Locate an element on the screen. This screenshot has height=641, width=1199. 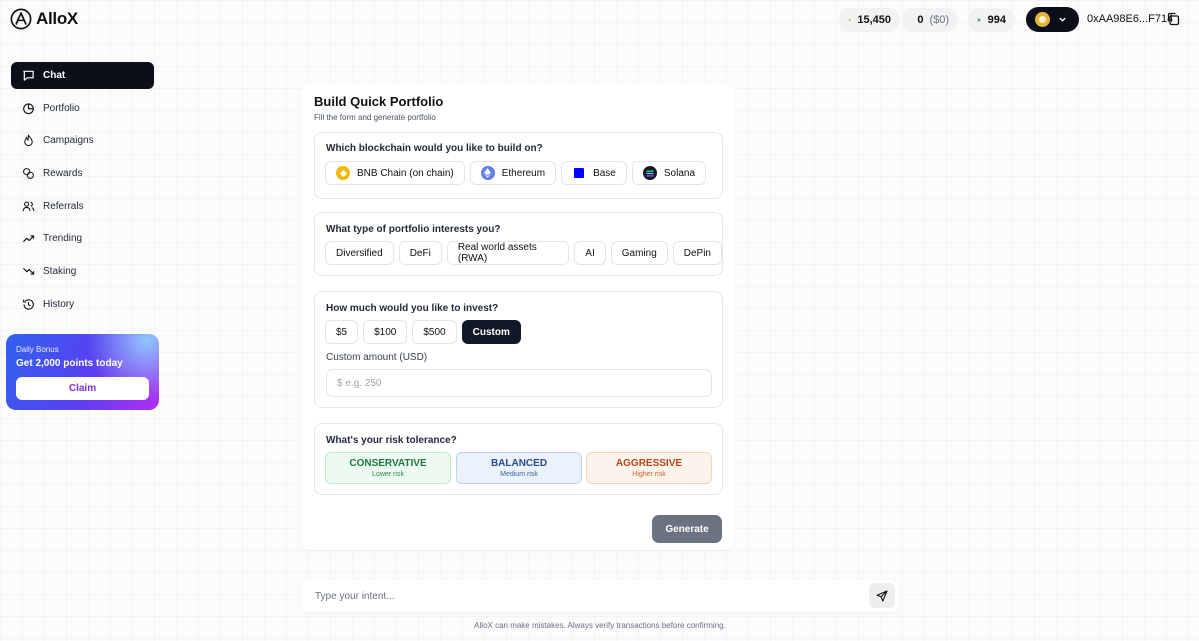
gems-value: 0 is located at coordinates (920, 20).